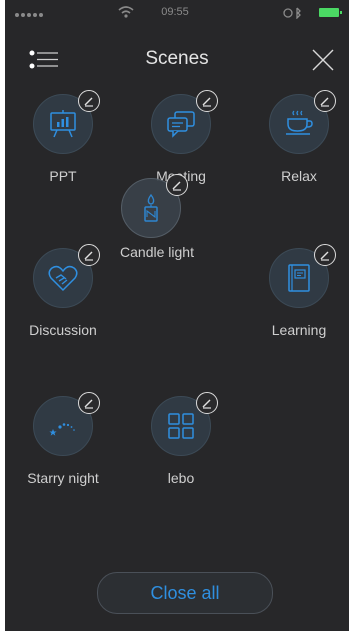 The height and width of the screenshot is (631, 354). I want to click on scene-starry-night: Starry night, so click(63, 449).